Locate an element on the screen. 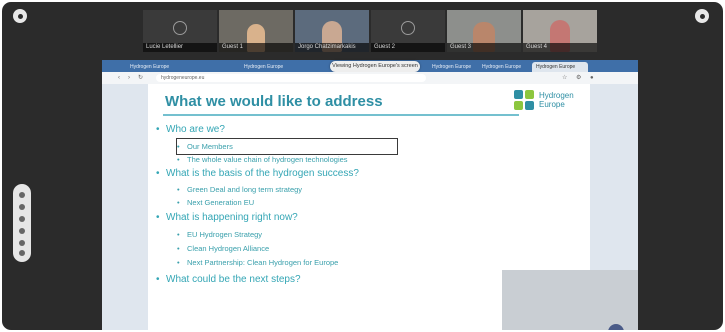 This screenshot has width=725, height=332. bullet-text: Green Deal and long term strategy is located at coordinates (245, 189).